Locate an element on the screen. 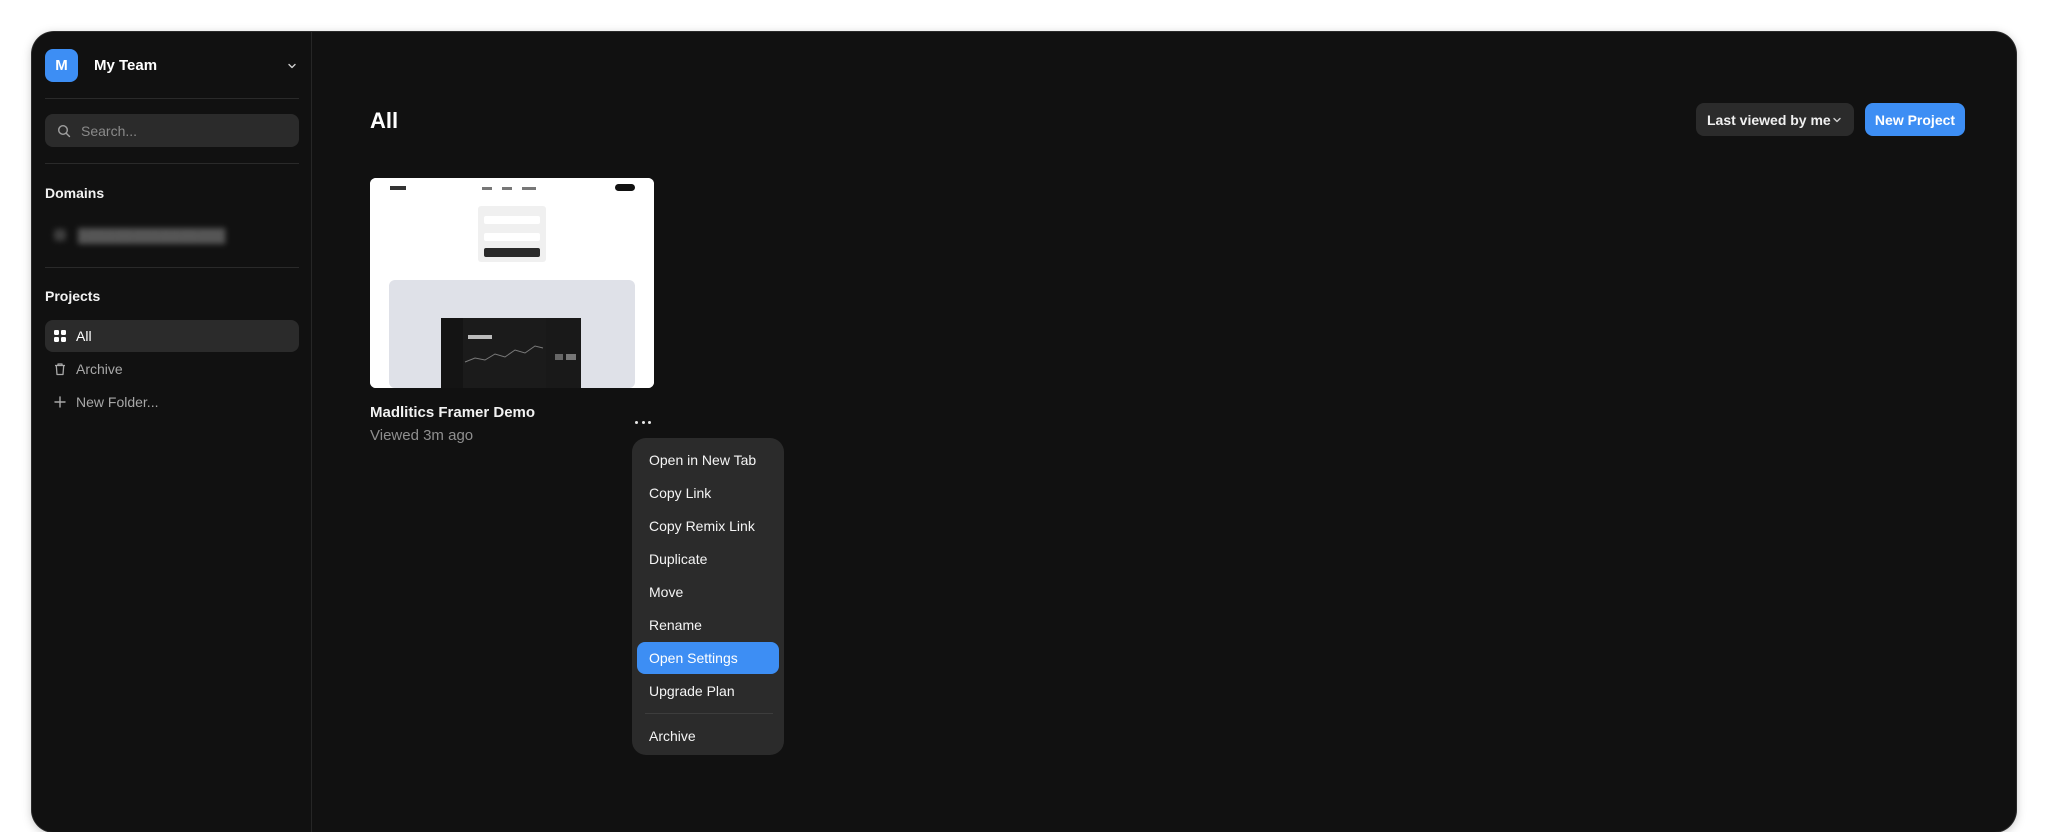 The image size is (2048, 832). domain-icon is located at coordinates (60, 235).